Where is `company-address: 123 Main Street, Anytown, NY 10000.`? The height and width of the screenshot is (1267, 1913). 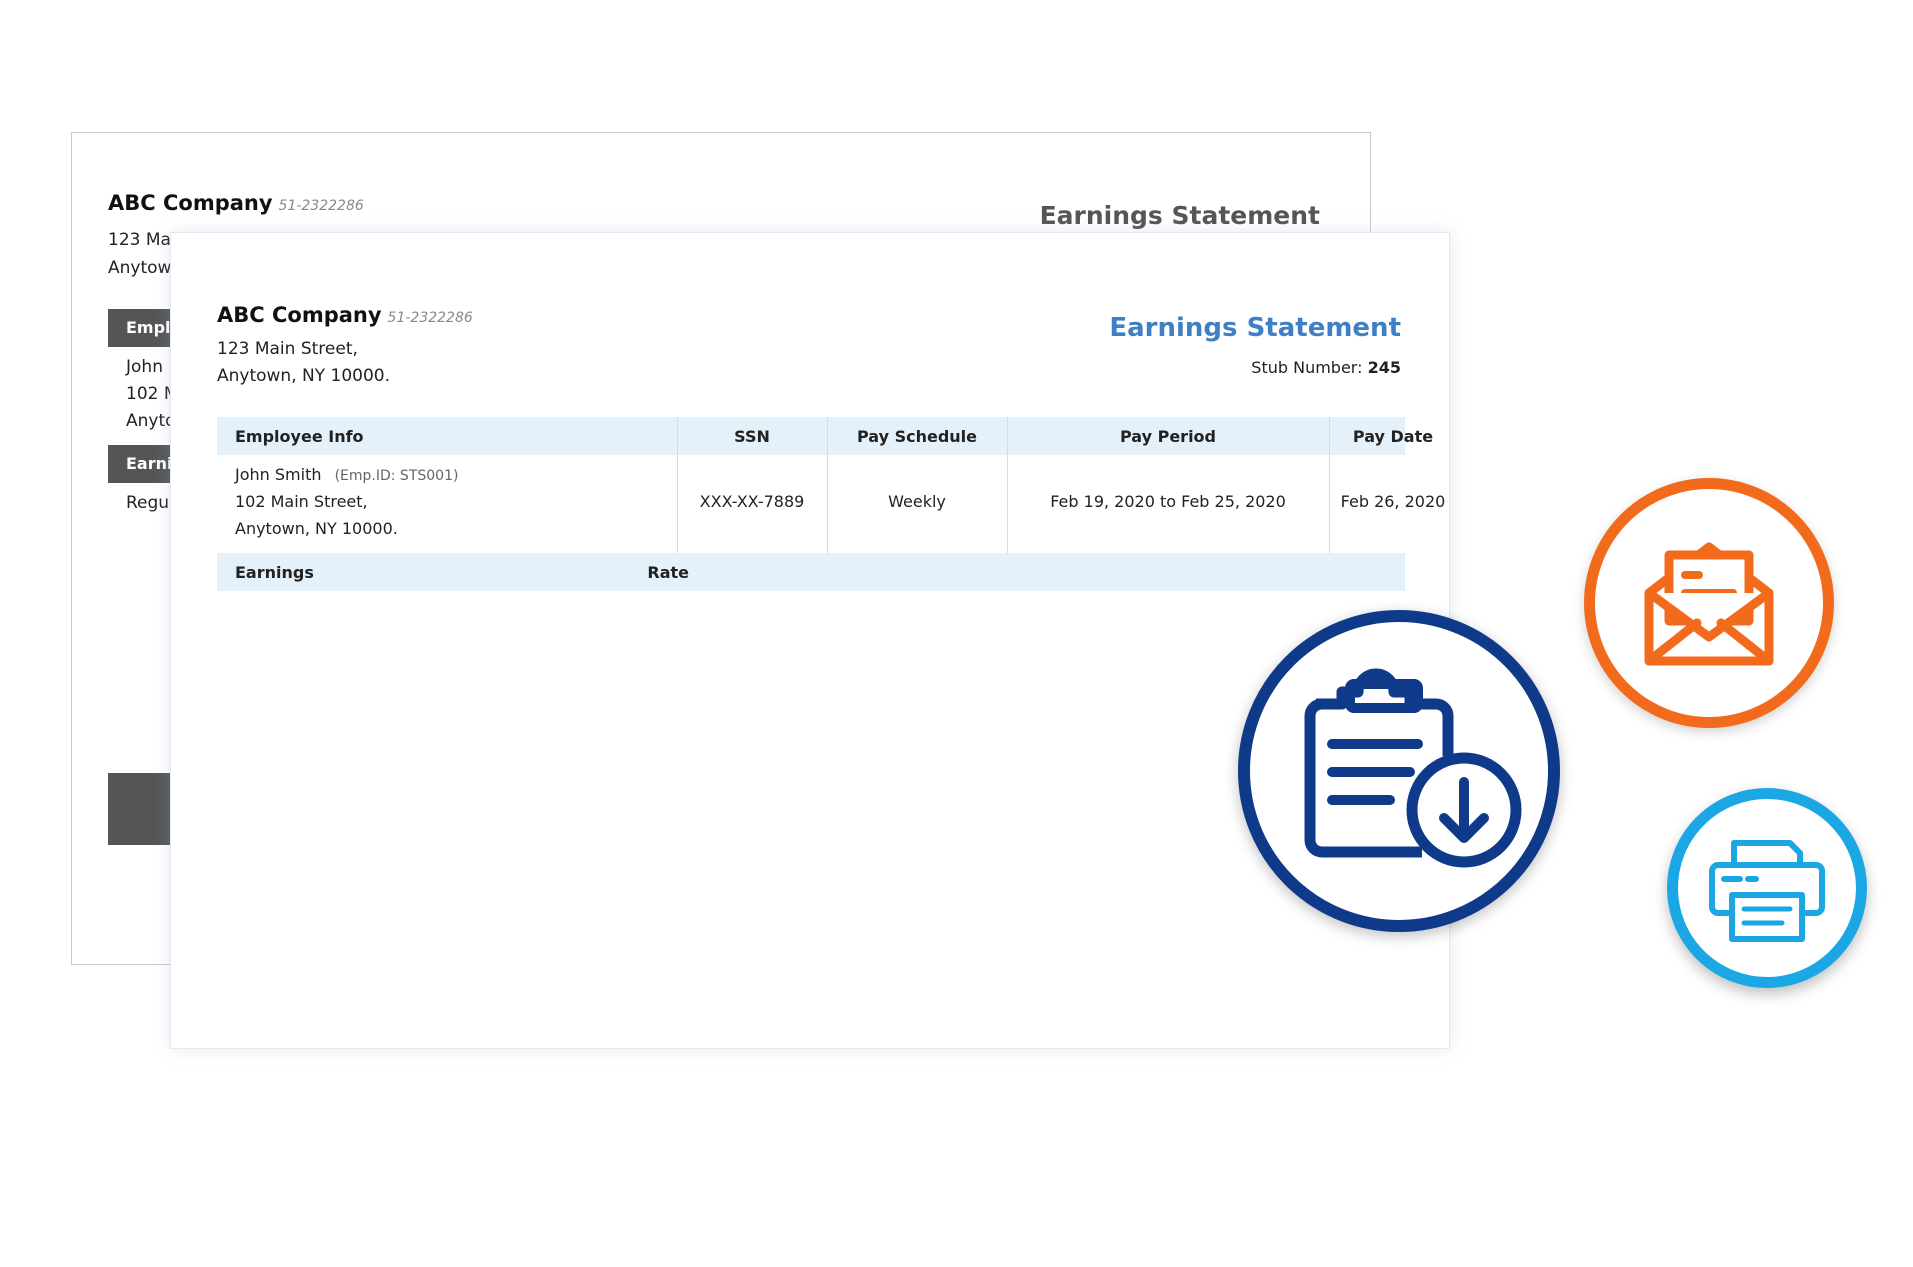
company-address: 123 Main Street, Anytown, NY 10000. is located at coordinates (303, 363).